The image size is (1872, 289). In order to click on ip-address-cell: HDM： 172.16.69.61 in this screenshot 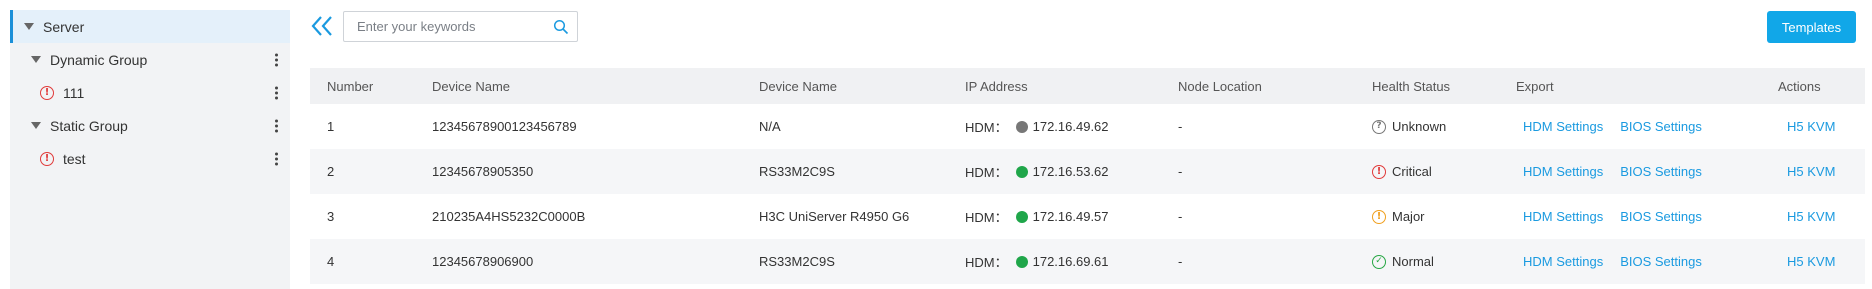, I will do `click(1037, 261)`.